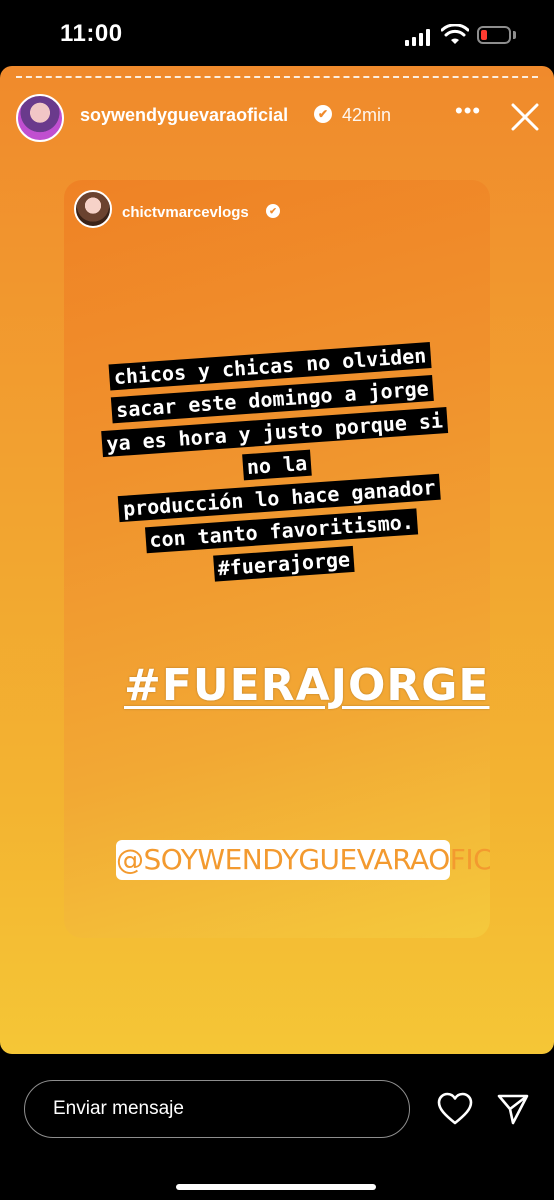 The image size is (554, 1200). Describe the element at coordinates (277, 77) in the screenshot. I see `story-progress-bar` at that location.